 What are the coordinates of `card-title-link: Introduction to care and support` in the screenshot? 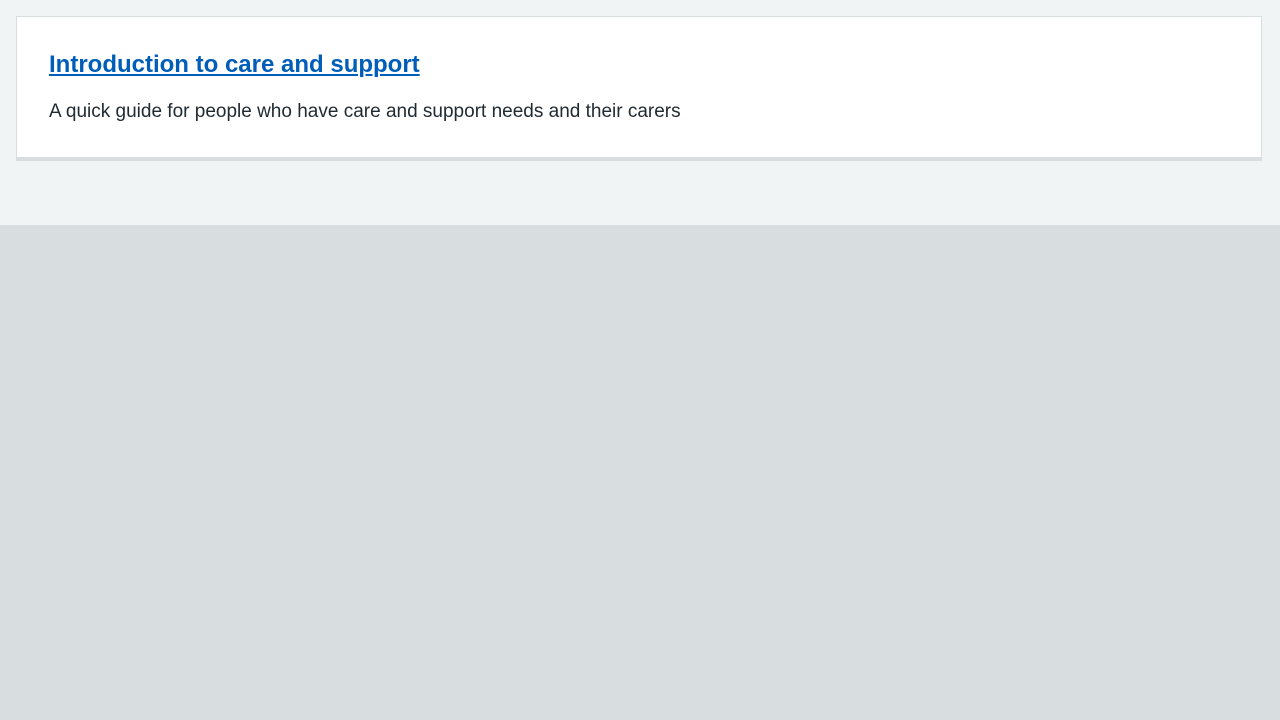 It's located at (234, 64).